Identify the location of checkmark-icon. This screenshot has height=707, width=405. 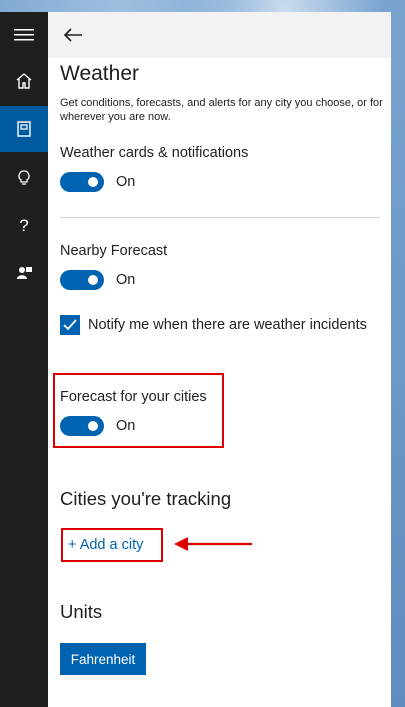
(70, 325).